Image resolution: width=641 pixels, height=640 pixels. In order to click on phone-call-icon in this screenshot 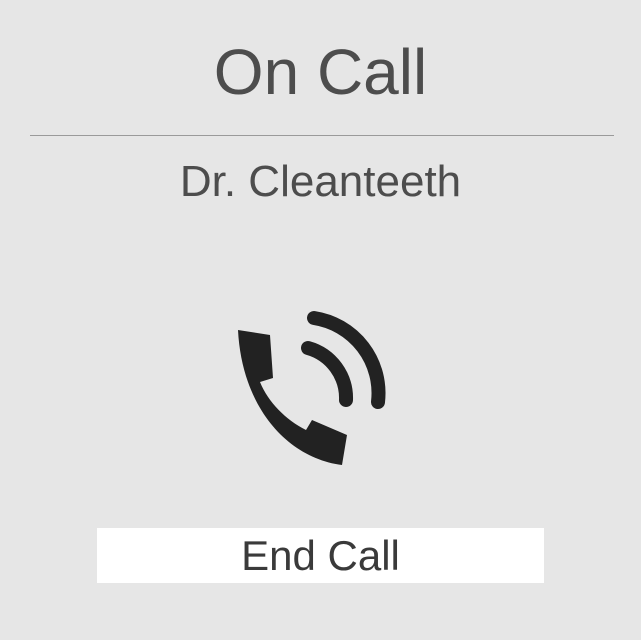, I will do `click(313, 393)`.